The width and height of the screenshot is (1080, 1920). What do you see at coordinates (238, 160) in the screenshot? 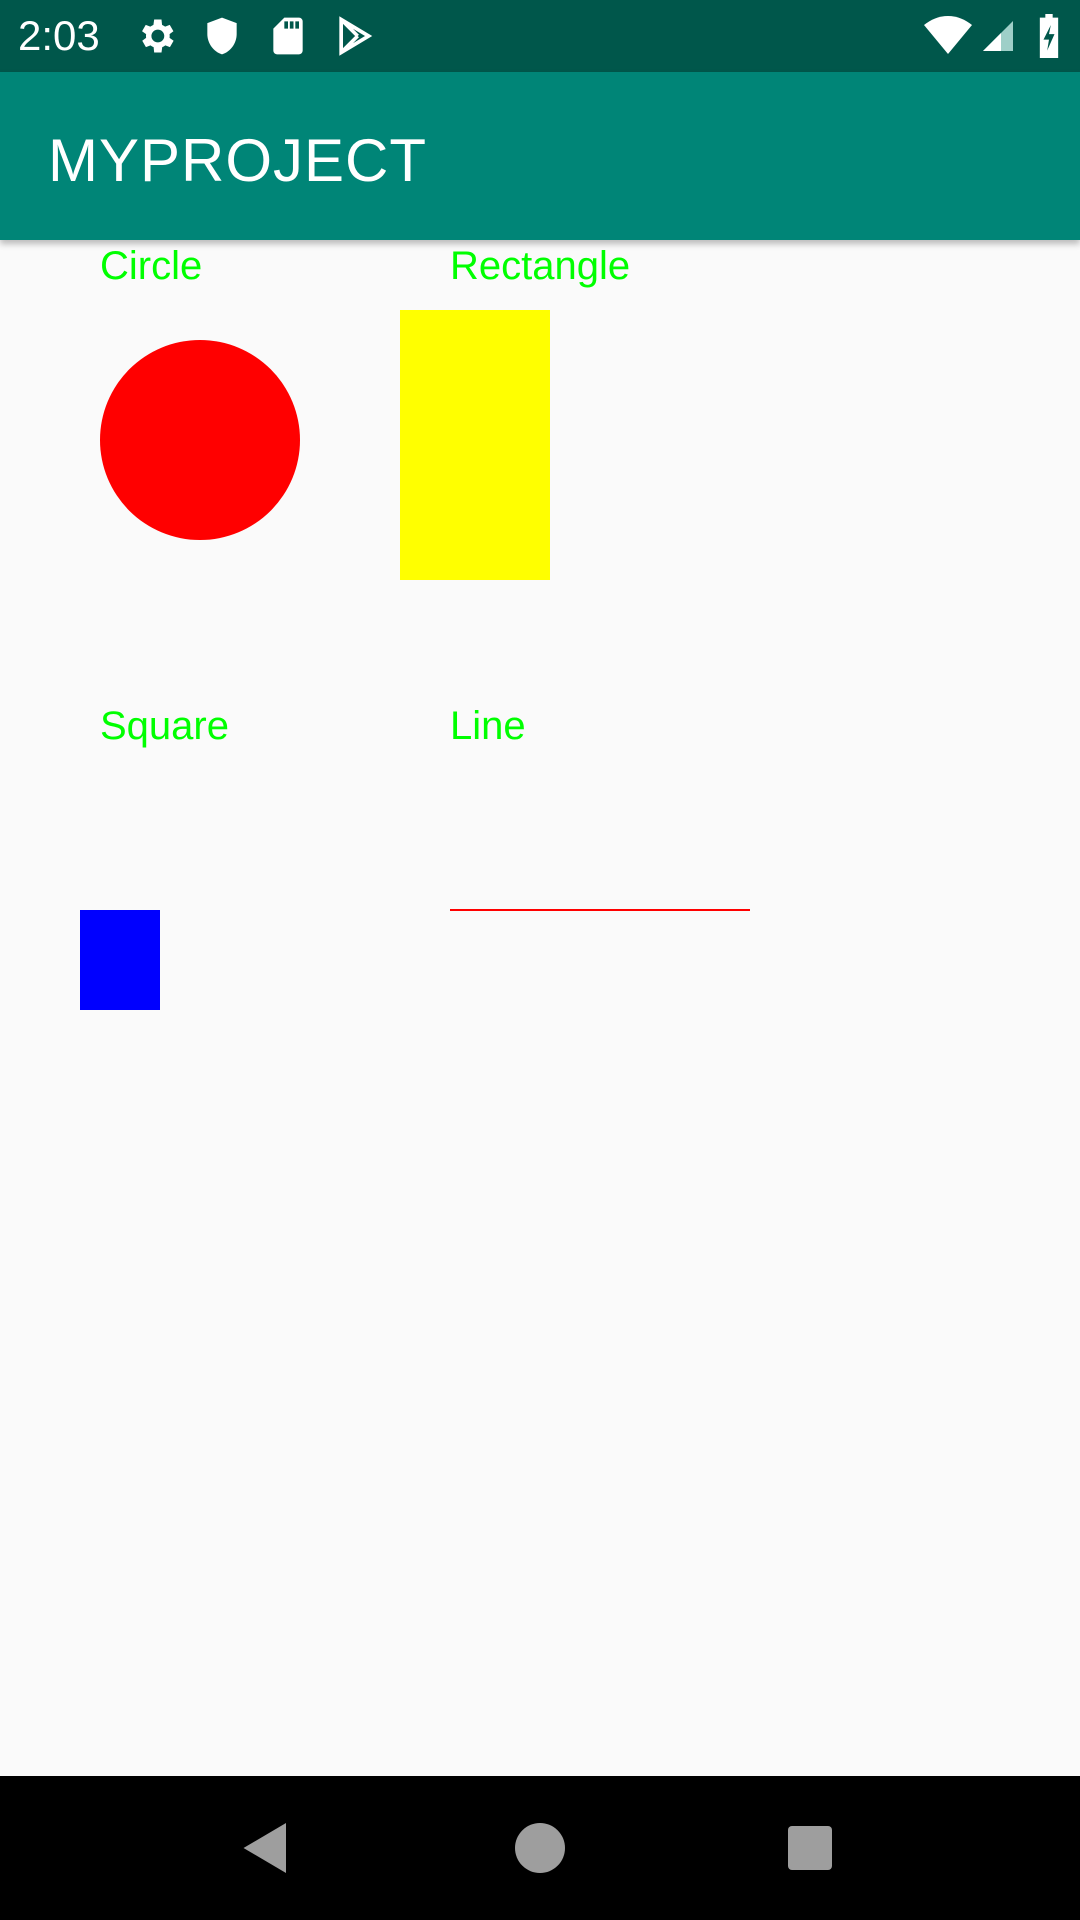
I see `app-title: MYPROJECT` at bounding box center [238, 160].